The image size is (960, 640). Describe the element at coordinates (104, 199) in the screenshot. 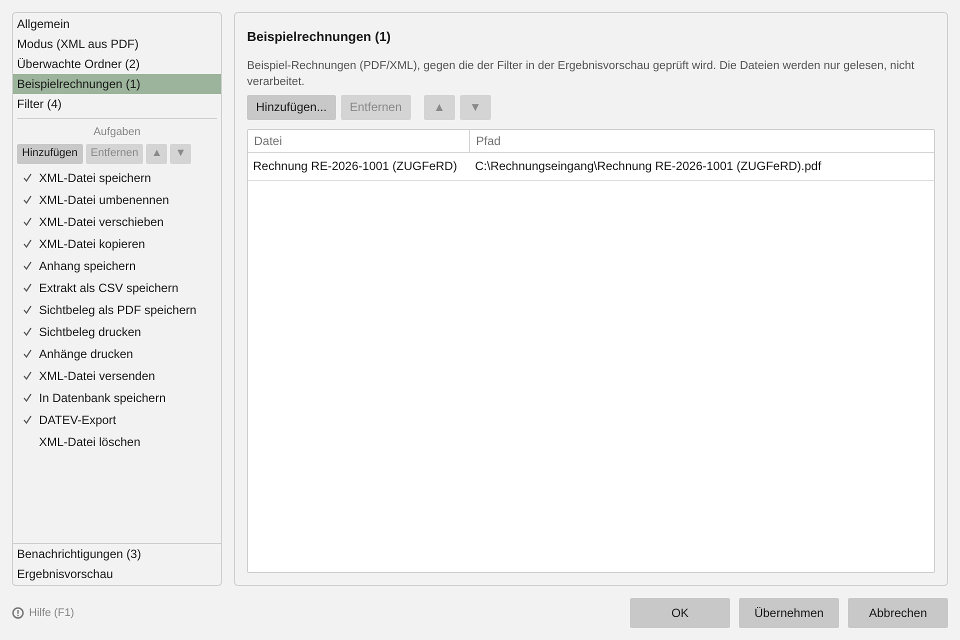

I see `task-item: XML-Datei umbenennen` at that location.